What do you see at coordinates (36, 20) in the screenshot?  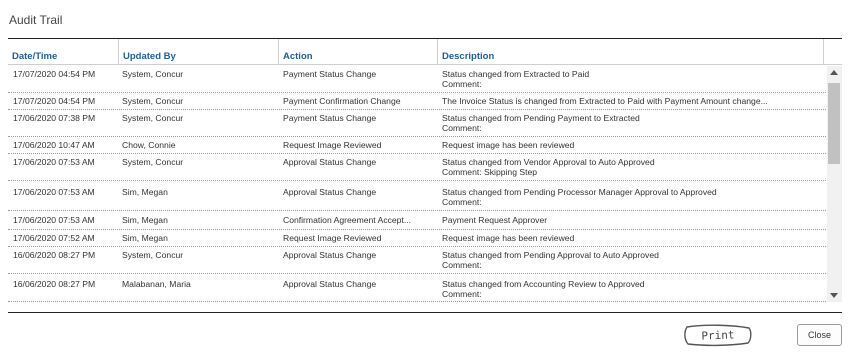 I see `dialog-title: Audit Trail` at bounding box center [36, 20].